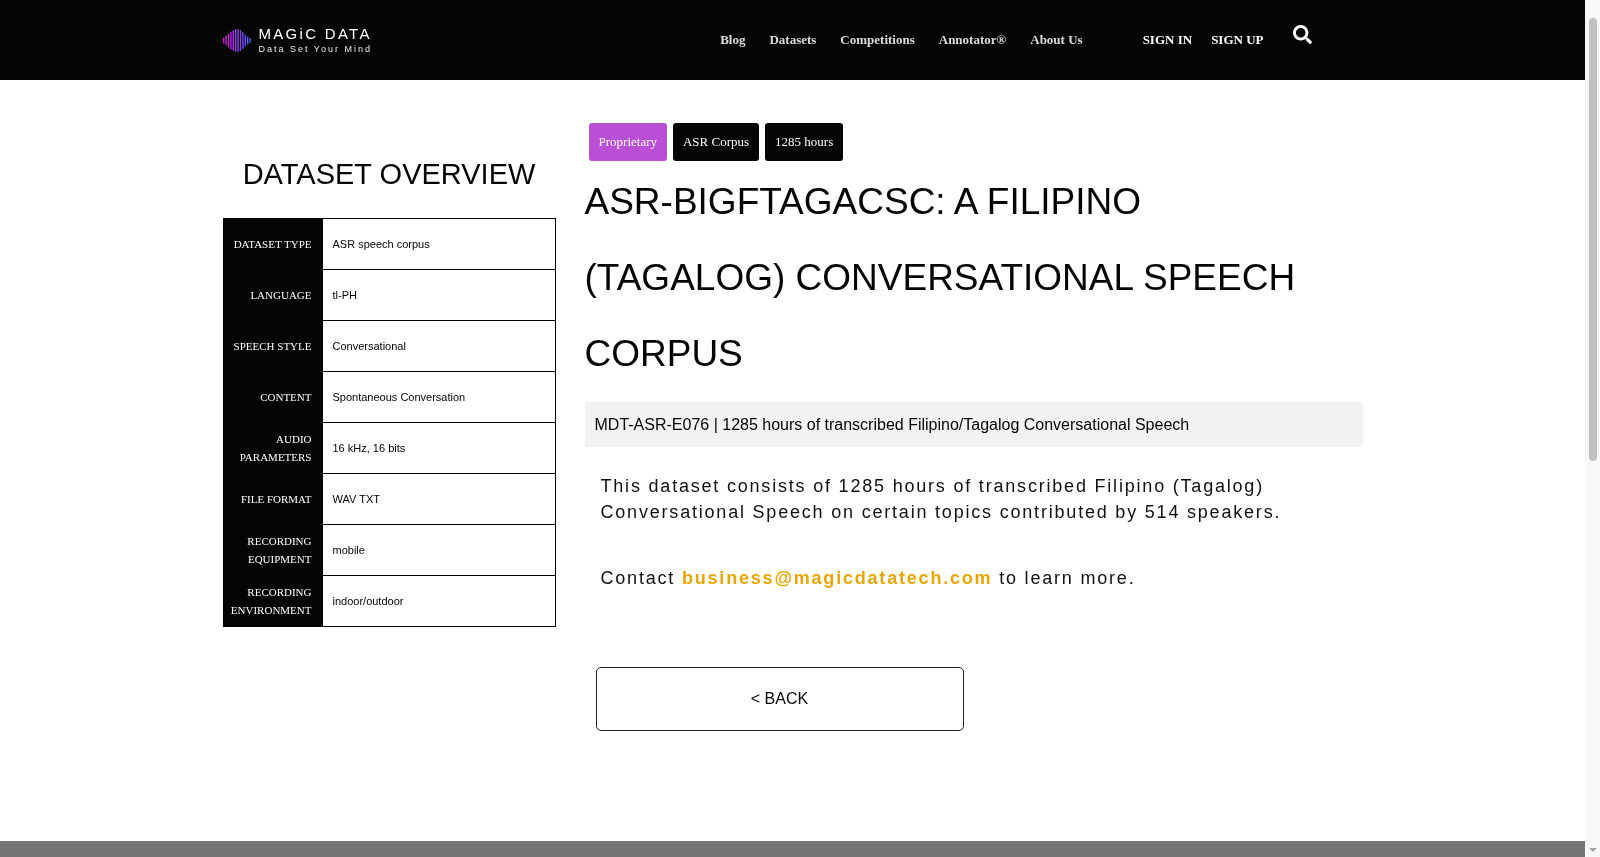  What do you see at coordinates (272, 601) in the screenshot?
I see `table-header-cell: RECORDING ENVIRONMENT` at bounding box center [272, 601].